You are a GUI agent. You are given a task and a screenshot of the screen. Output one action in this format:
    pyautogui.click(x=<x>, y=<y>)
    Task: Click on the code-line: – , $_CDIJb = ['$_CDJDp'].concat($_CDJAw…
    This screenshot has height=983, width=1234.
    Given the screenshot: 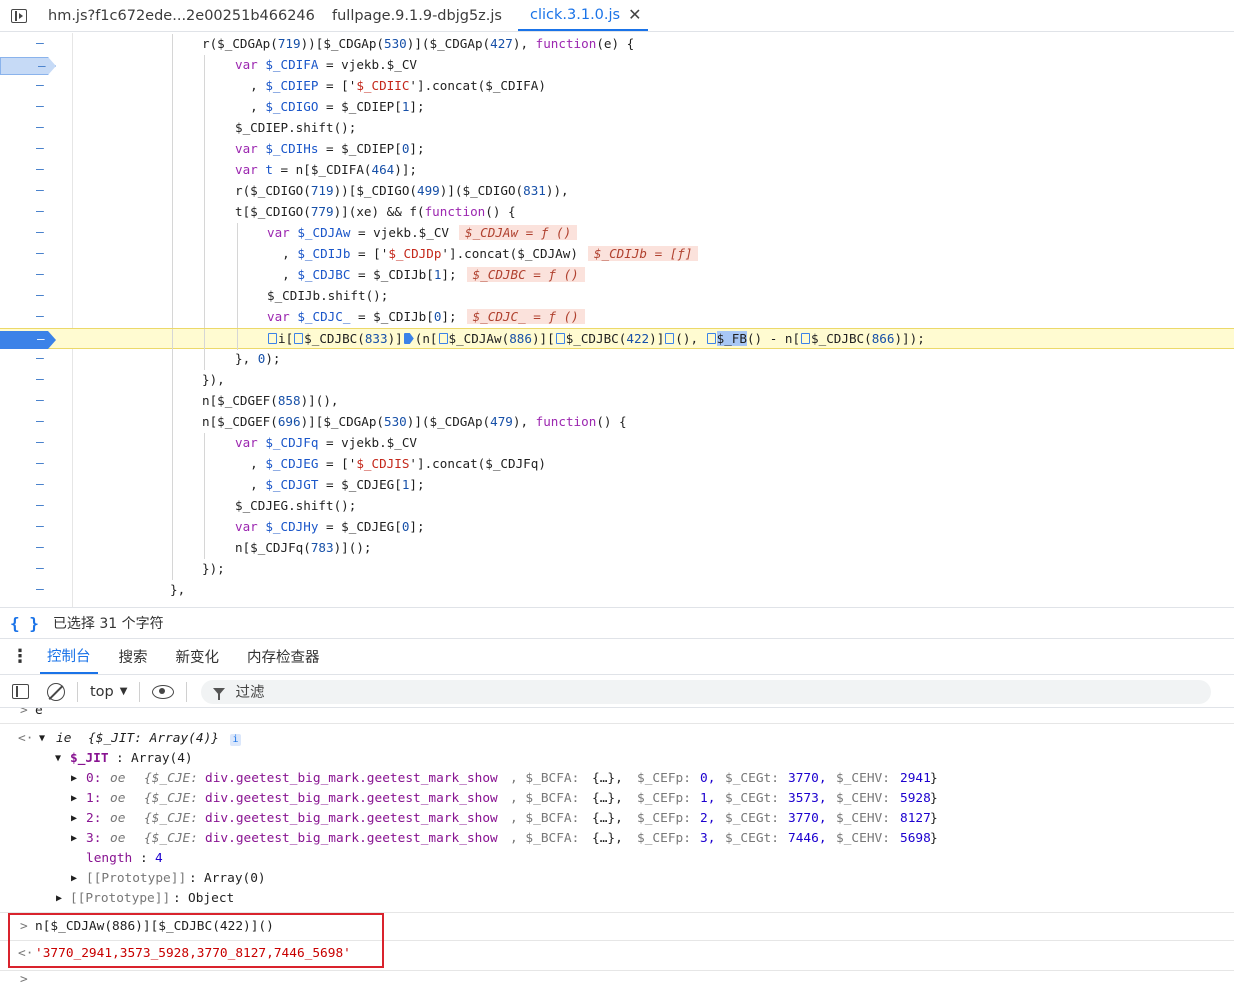 What is the action you would take?
    pyautogui.click(x=617, y=254)
    